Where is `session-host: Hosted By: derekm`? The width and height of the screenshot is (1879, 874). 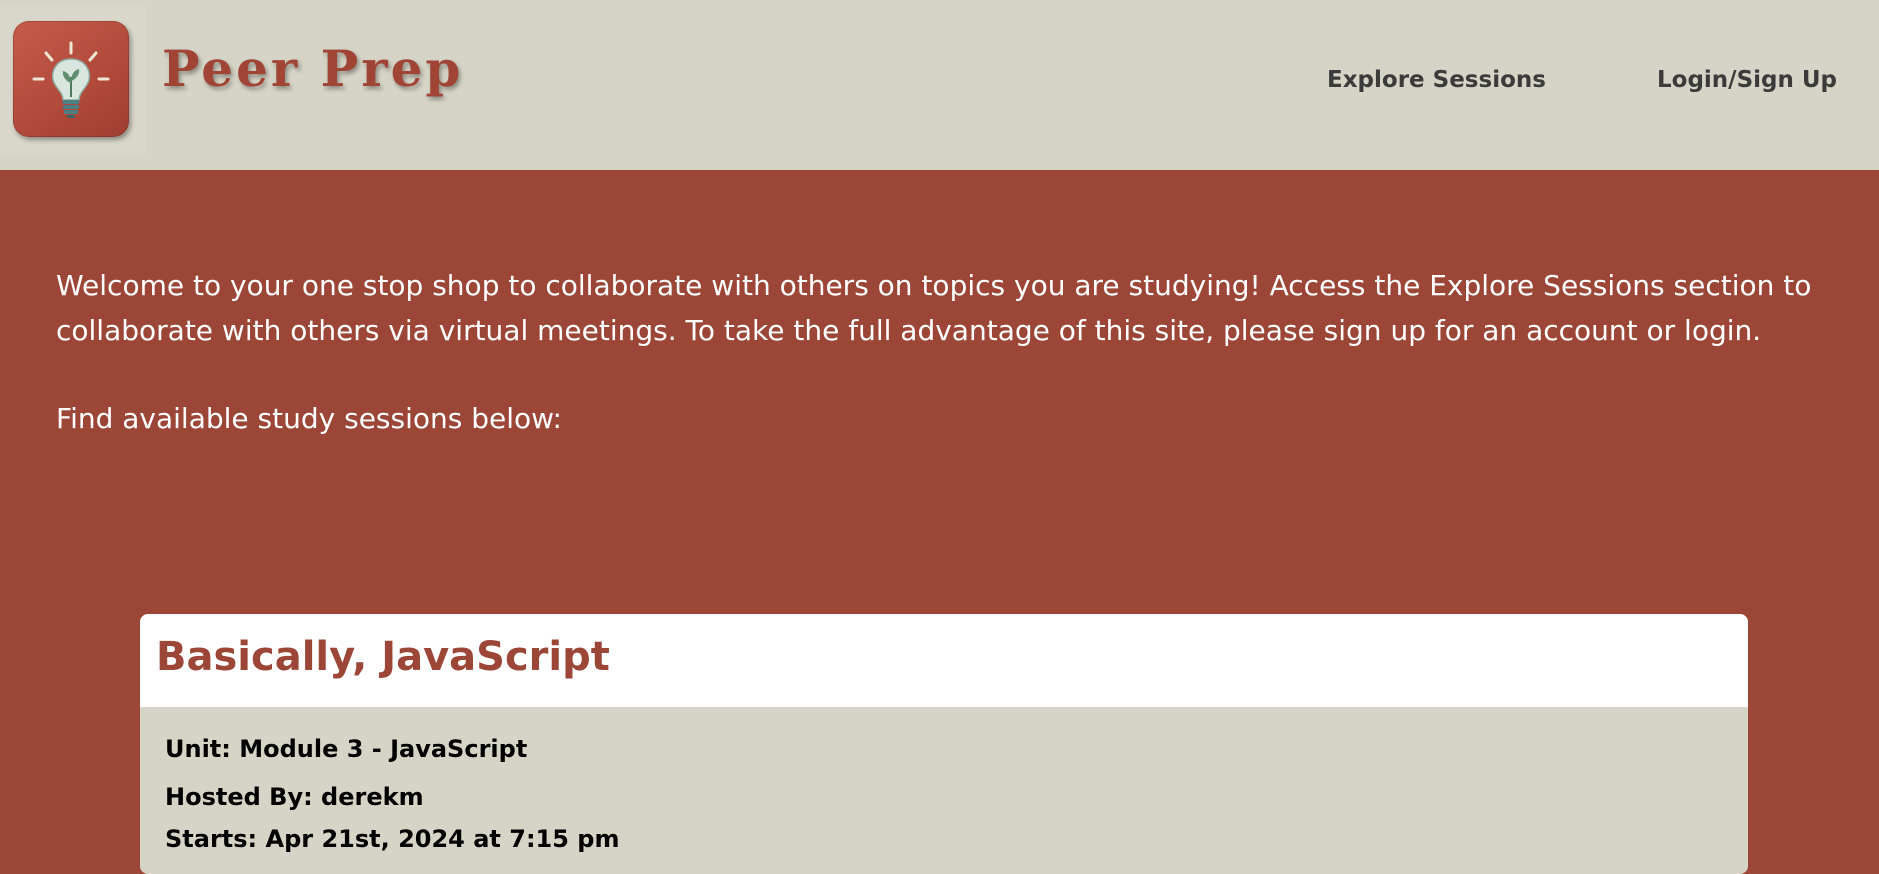
session-host: Hosted By: derekm is located at coordinates (294, 797).